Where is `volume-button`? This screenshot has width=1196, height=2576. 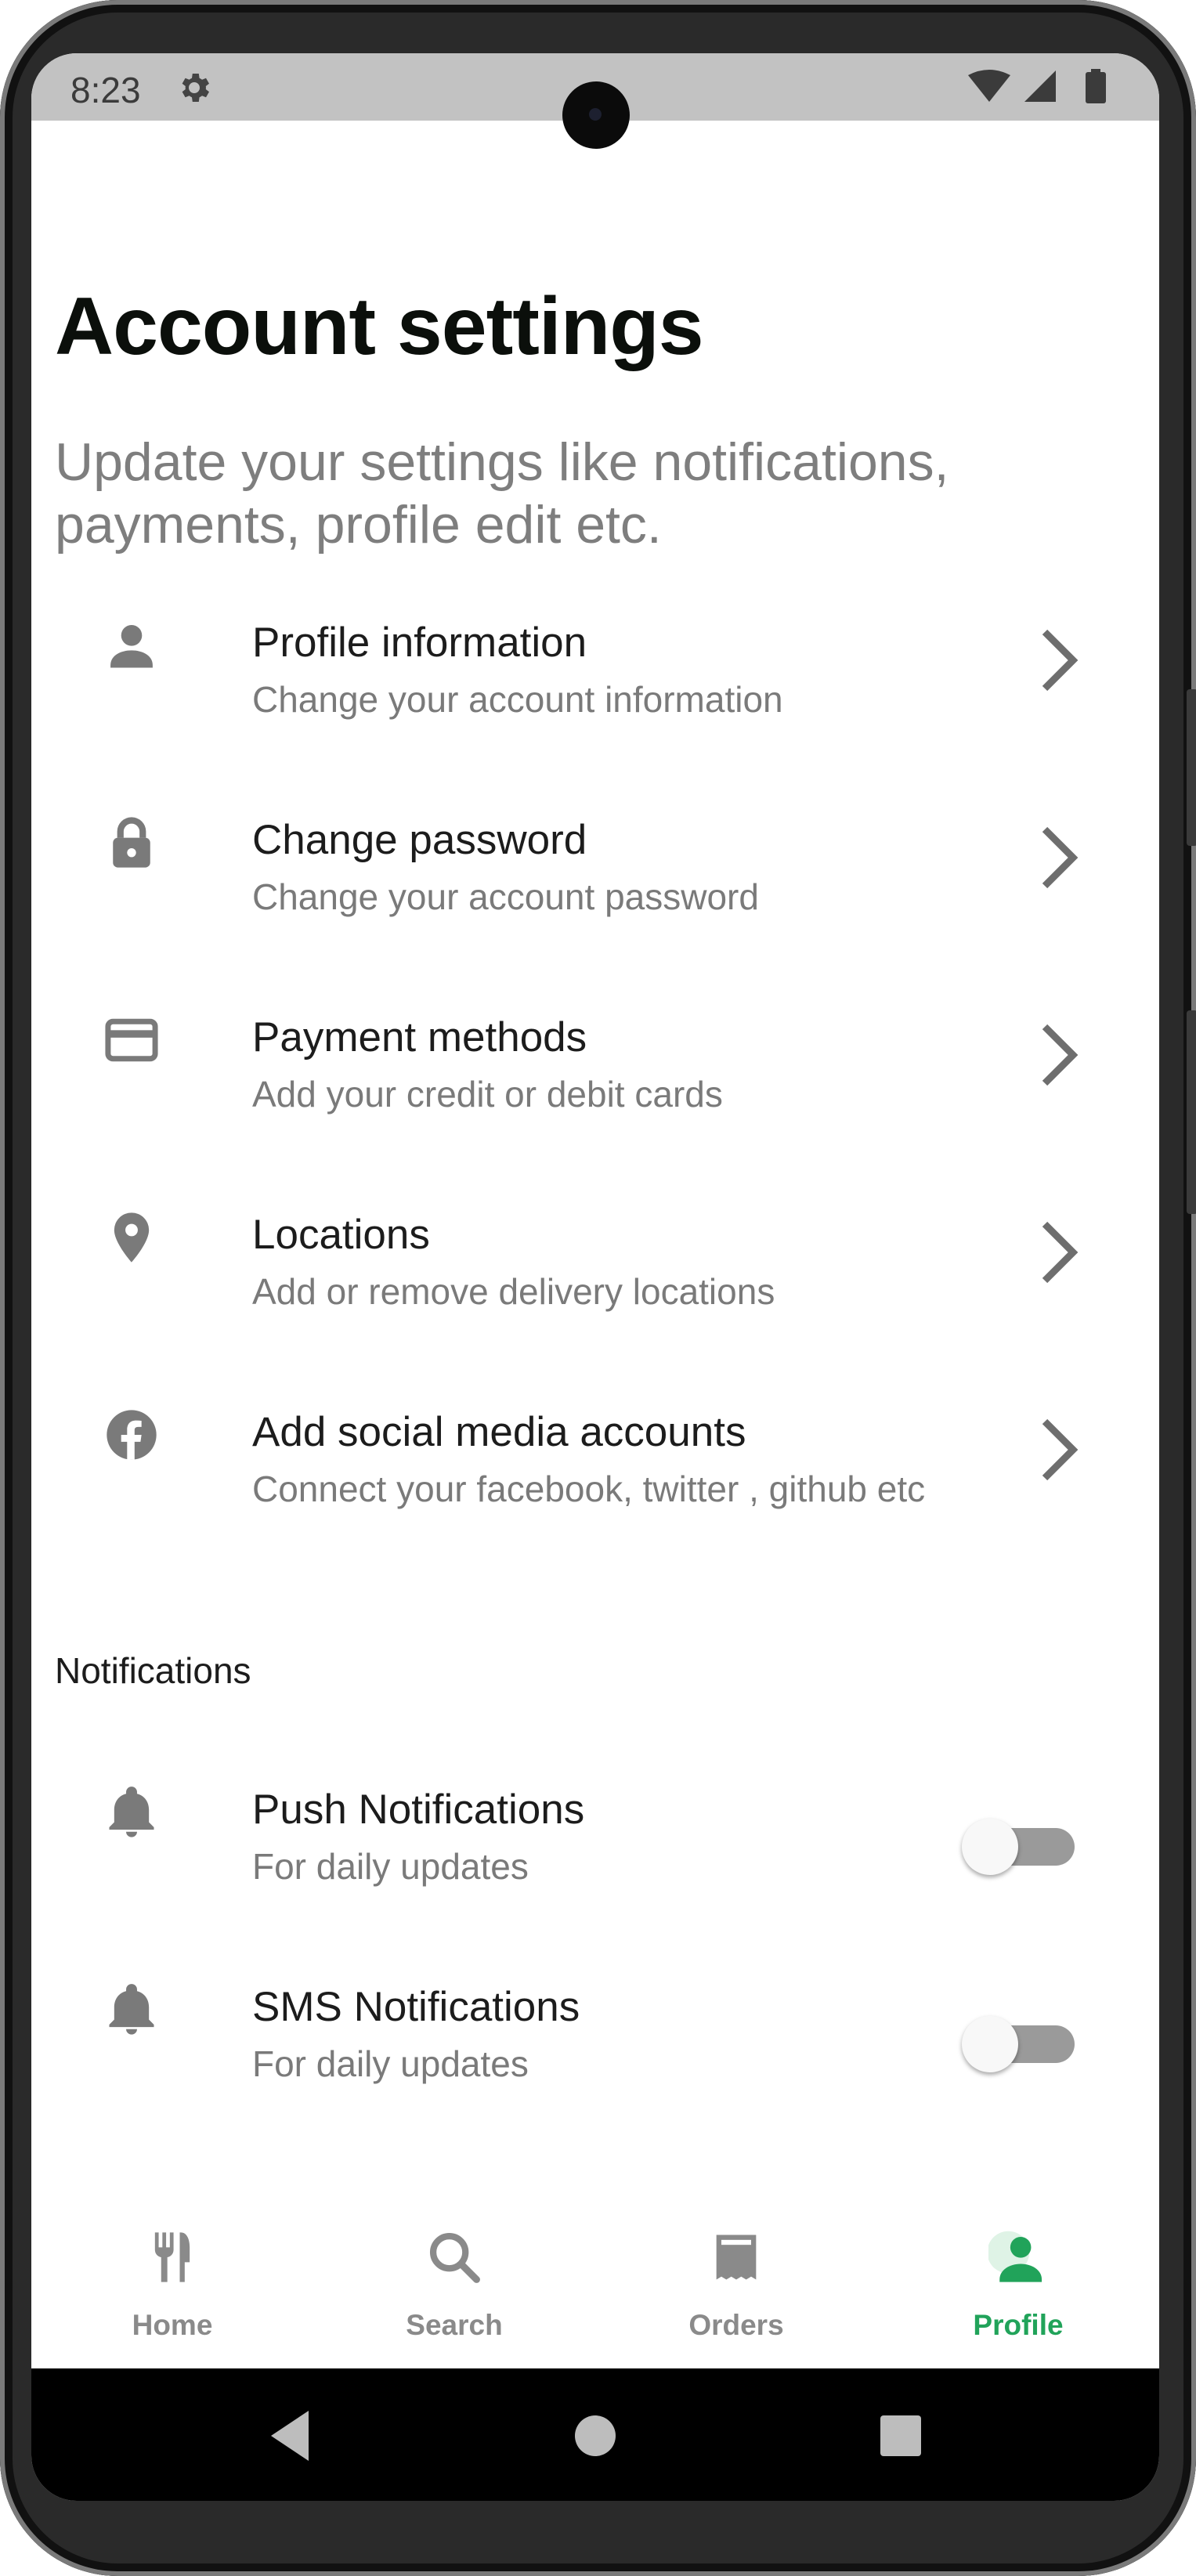
volume-button is located at coordinates (1191, 767).